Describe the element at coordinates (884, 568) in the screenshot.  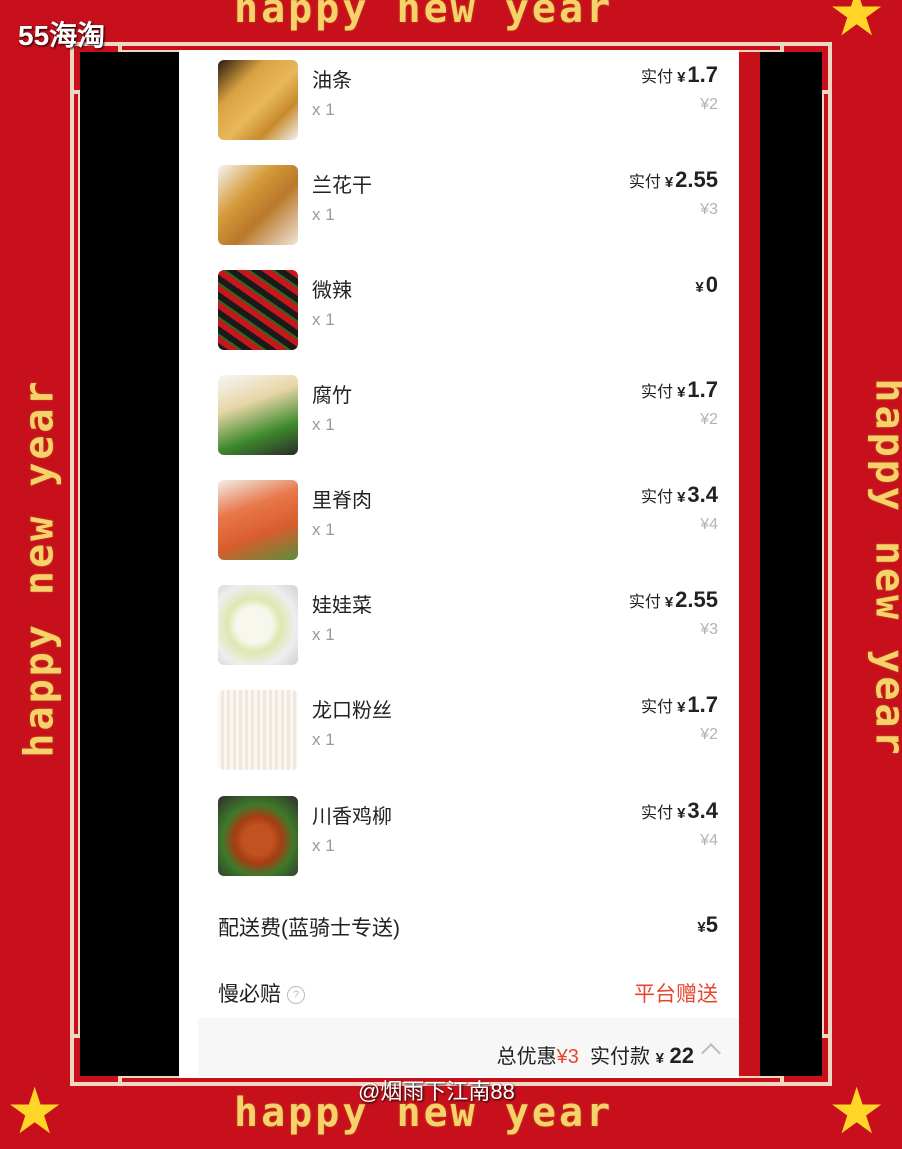
I see `banner-right: happy new year` at that location.